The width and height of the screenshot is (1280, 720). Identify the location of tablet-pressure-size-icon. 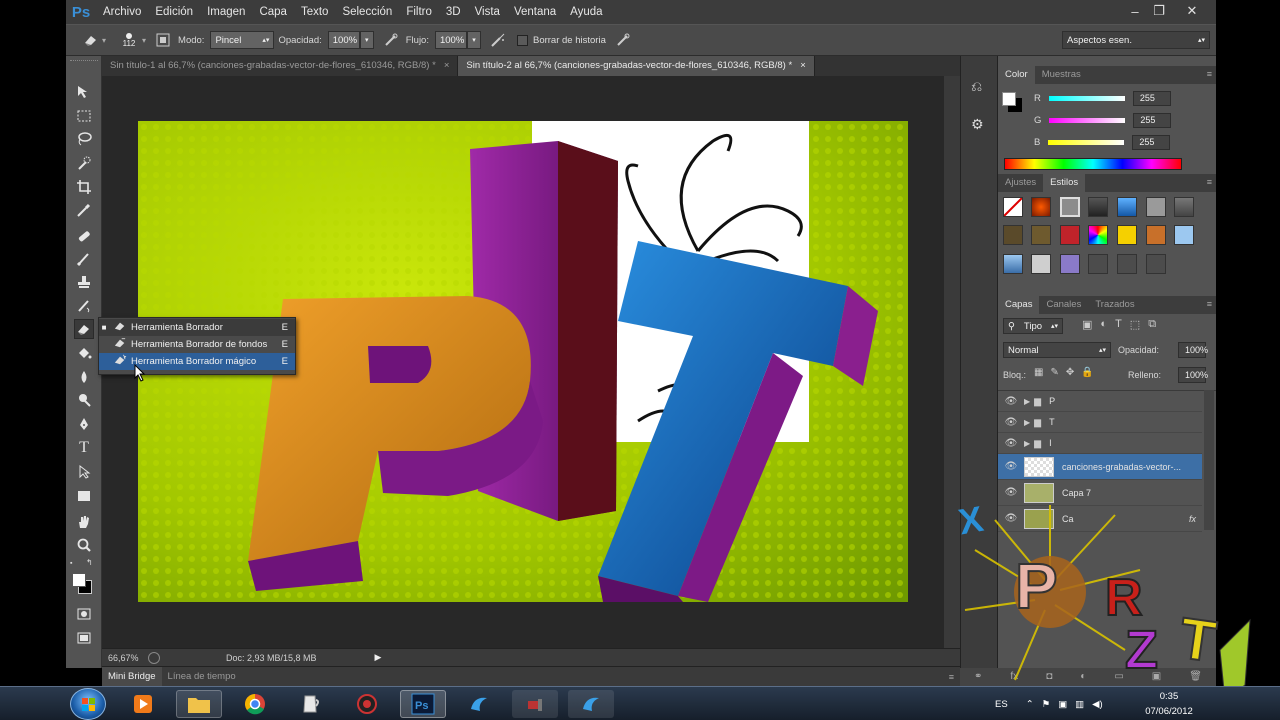
(623, 40).